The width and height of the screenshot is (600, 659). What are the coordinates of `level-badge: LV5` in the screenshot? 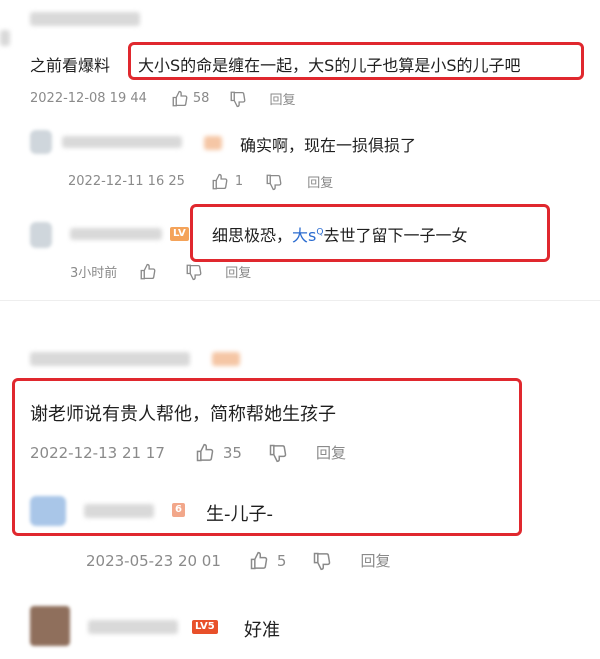 It's located at (205, 627).